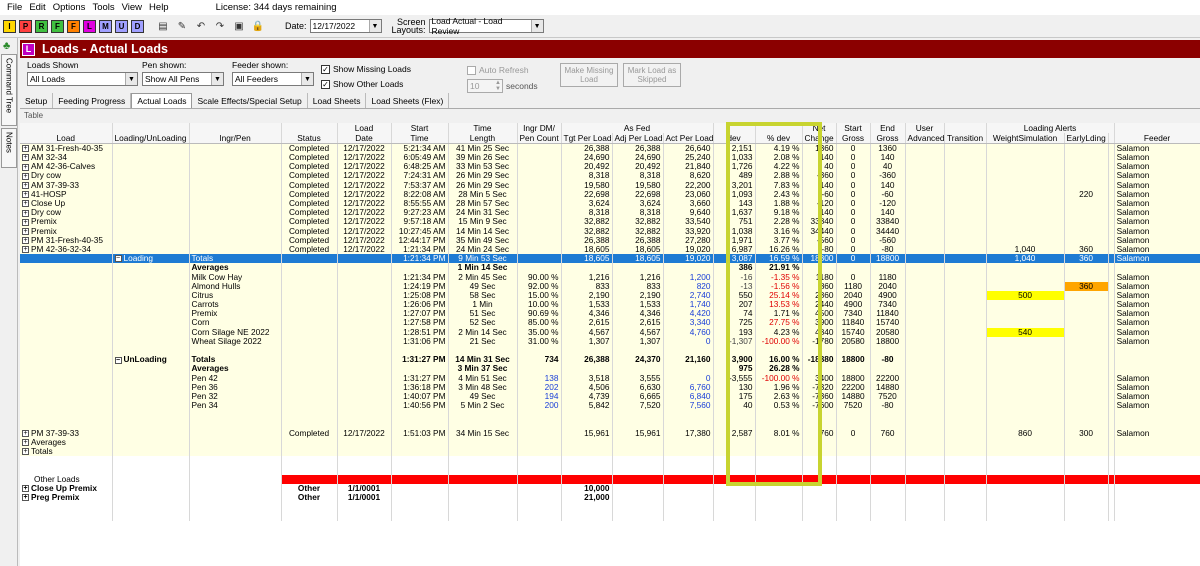  I want to click on col-pen-count: Pen Count, so click(539, 138).